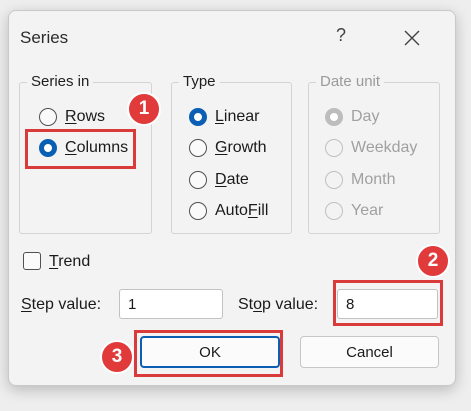 The image size is (471, 411). I want to click on stop-value-highlight, so click(388, 303).